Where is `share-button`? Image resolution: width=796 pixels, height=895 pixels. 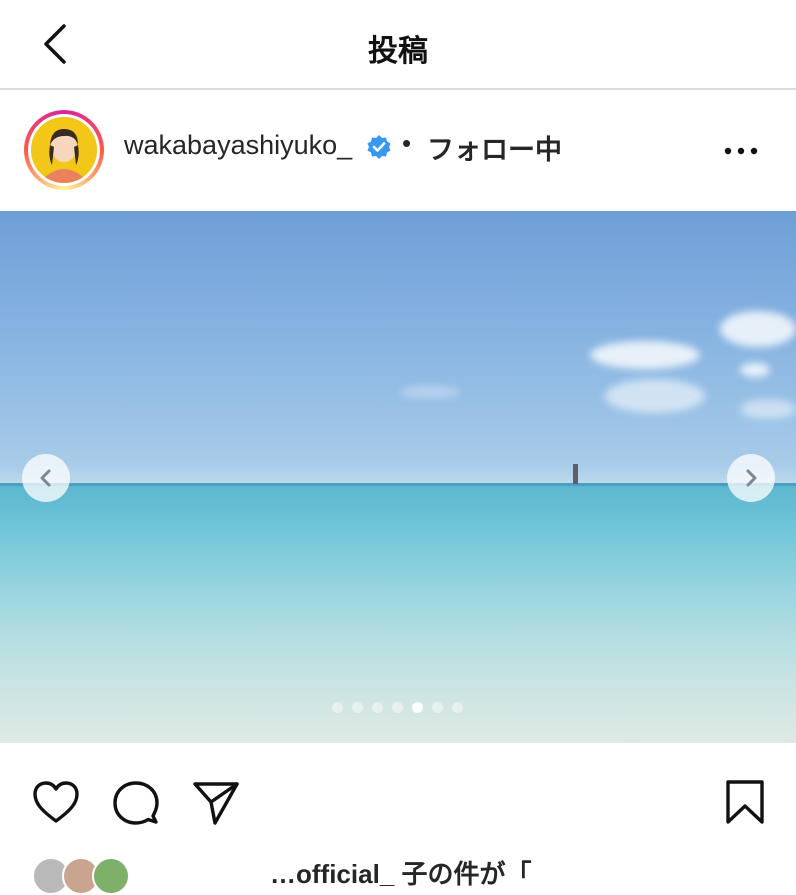 share-button is located at coordinates (216, 803).